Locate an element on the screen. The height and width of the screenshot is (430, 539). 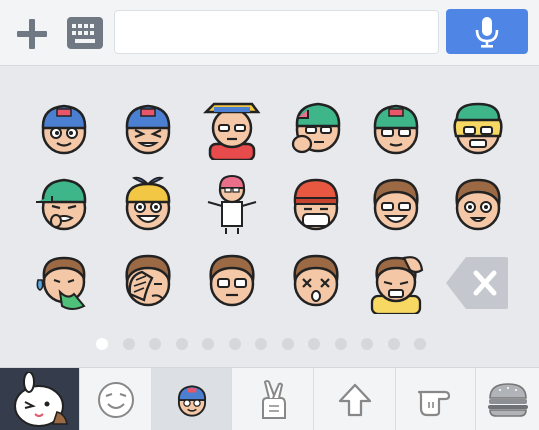
voice-input-button is located at coordinates (487, 31).